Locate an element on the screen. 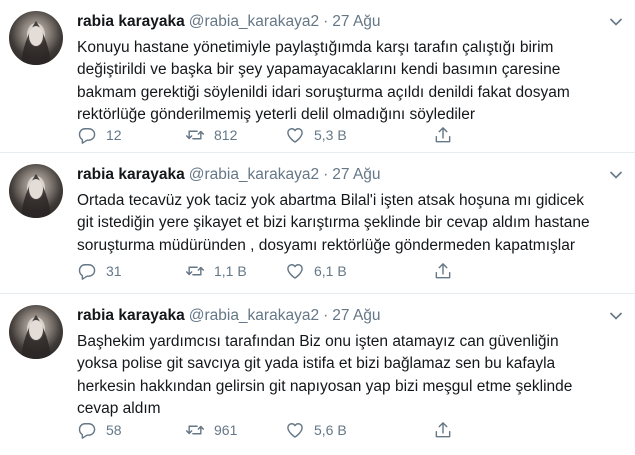  retweet-button: 1,1 B is located at coordinates (216, 271).